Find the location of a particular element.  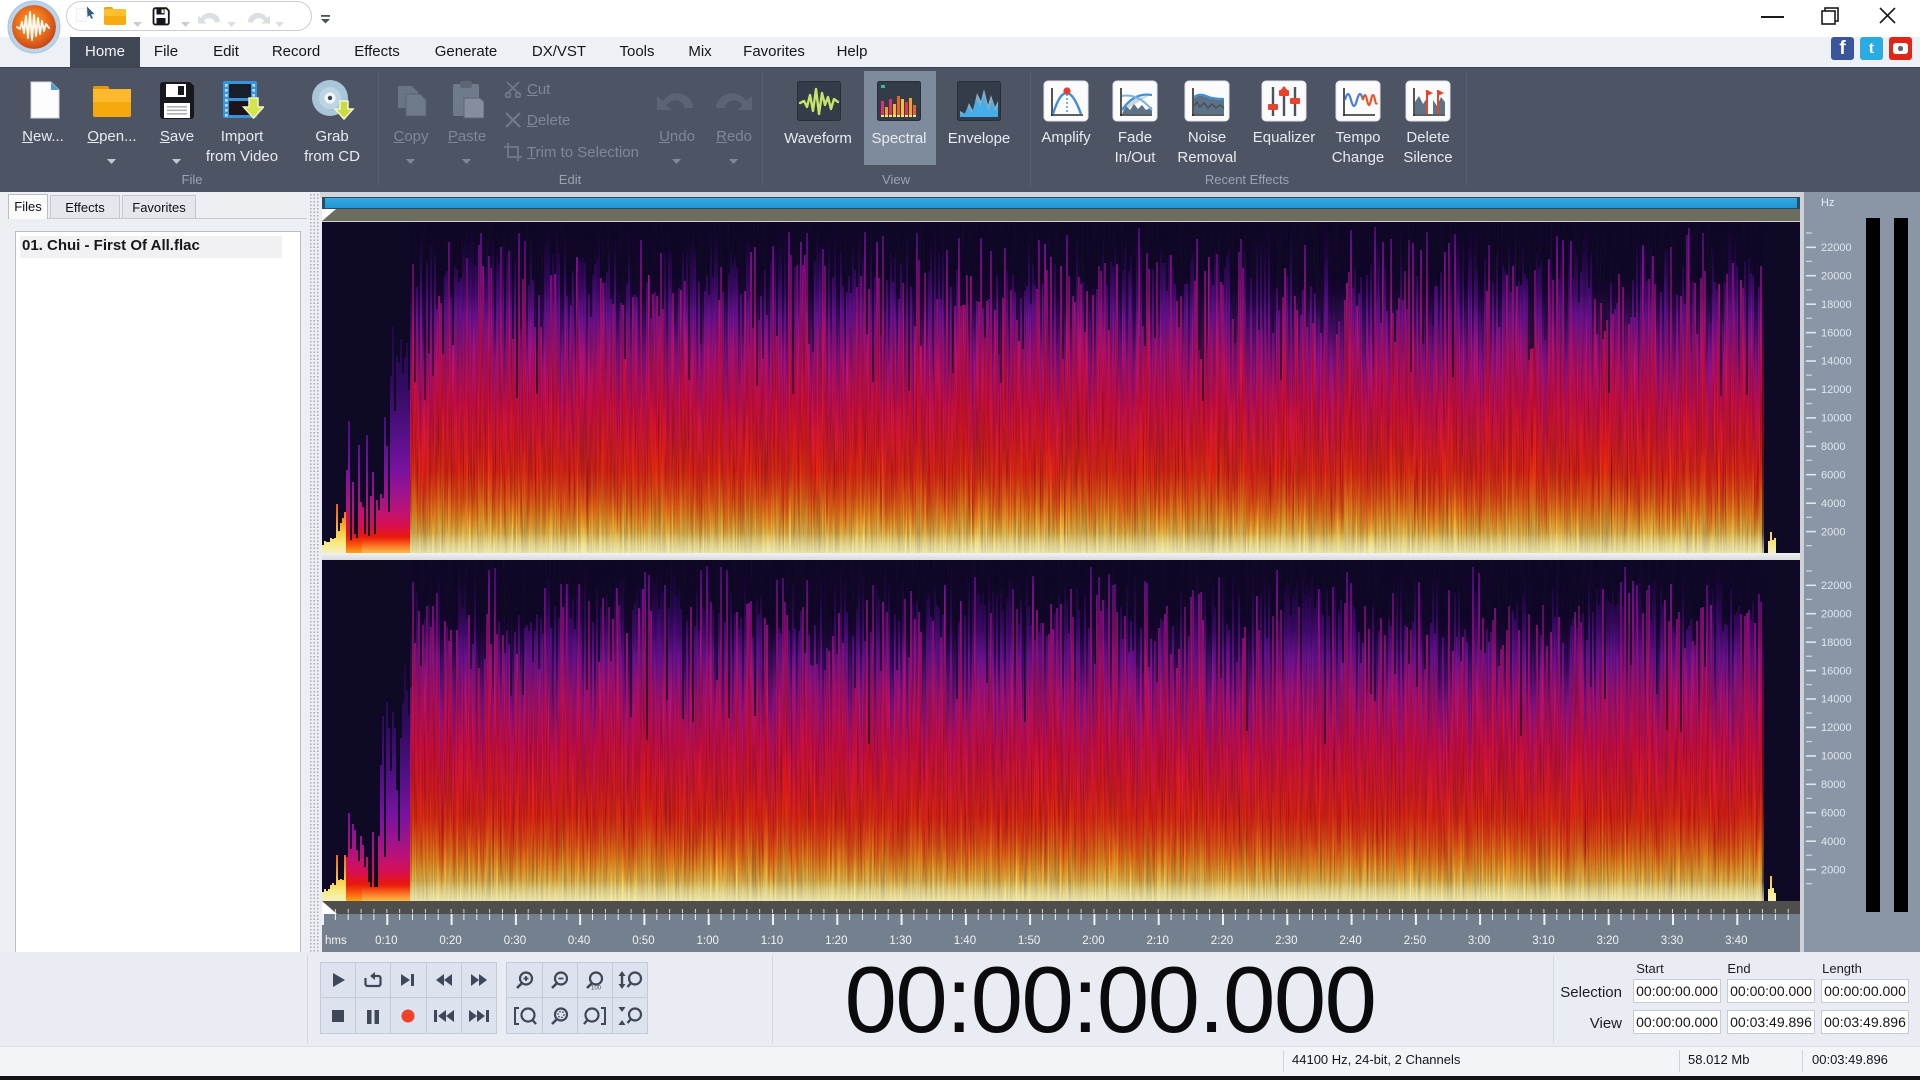

svg-text: 0:40 is located at coordinates (579, 941).